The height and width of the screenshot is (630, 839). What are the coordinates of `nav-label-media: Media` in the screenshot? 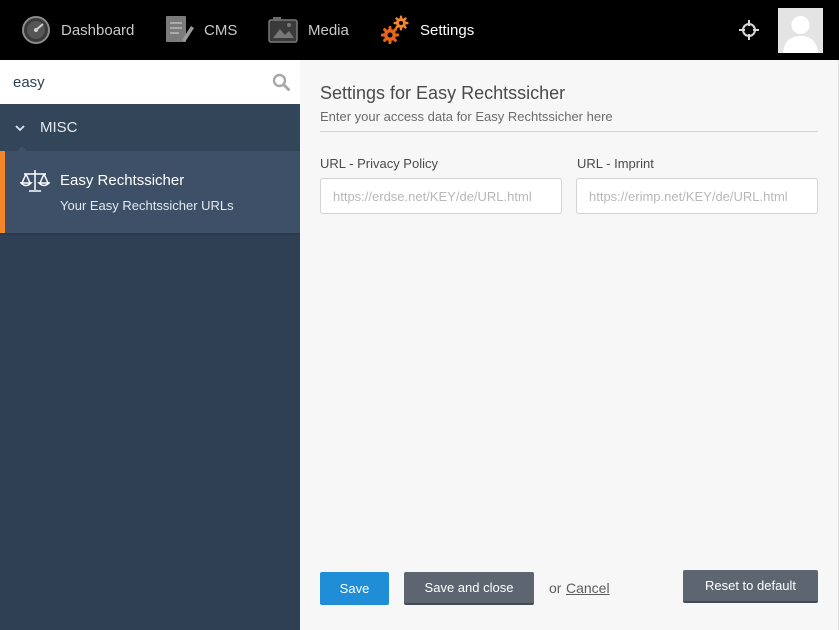 It's located at (328, 30).